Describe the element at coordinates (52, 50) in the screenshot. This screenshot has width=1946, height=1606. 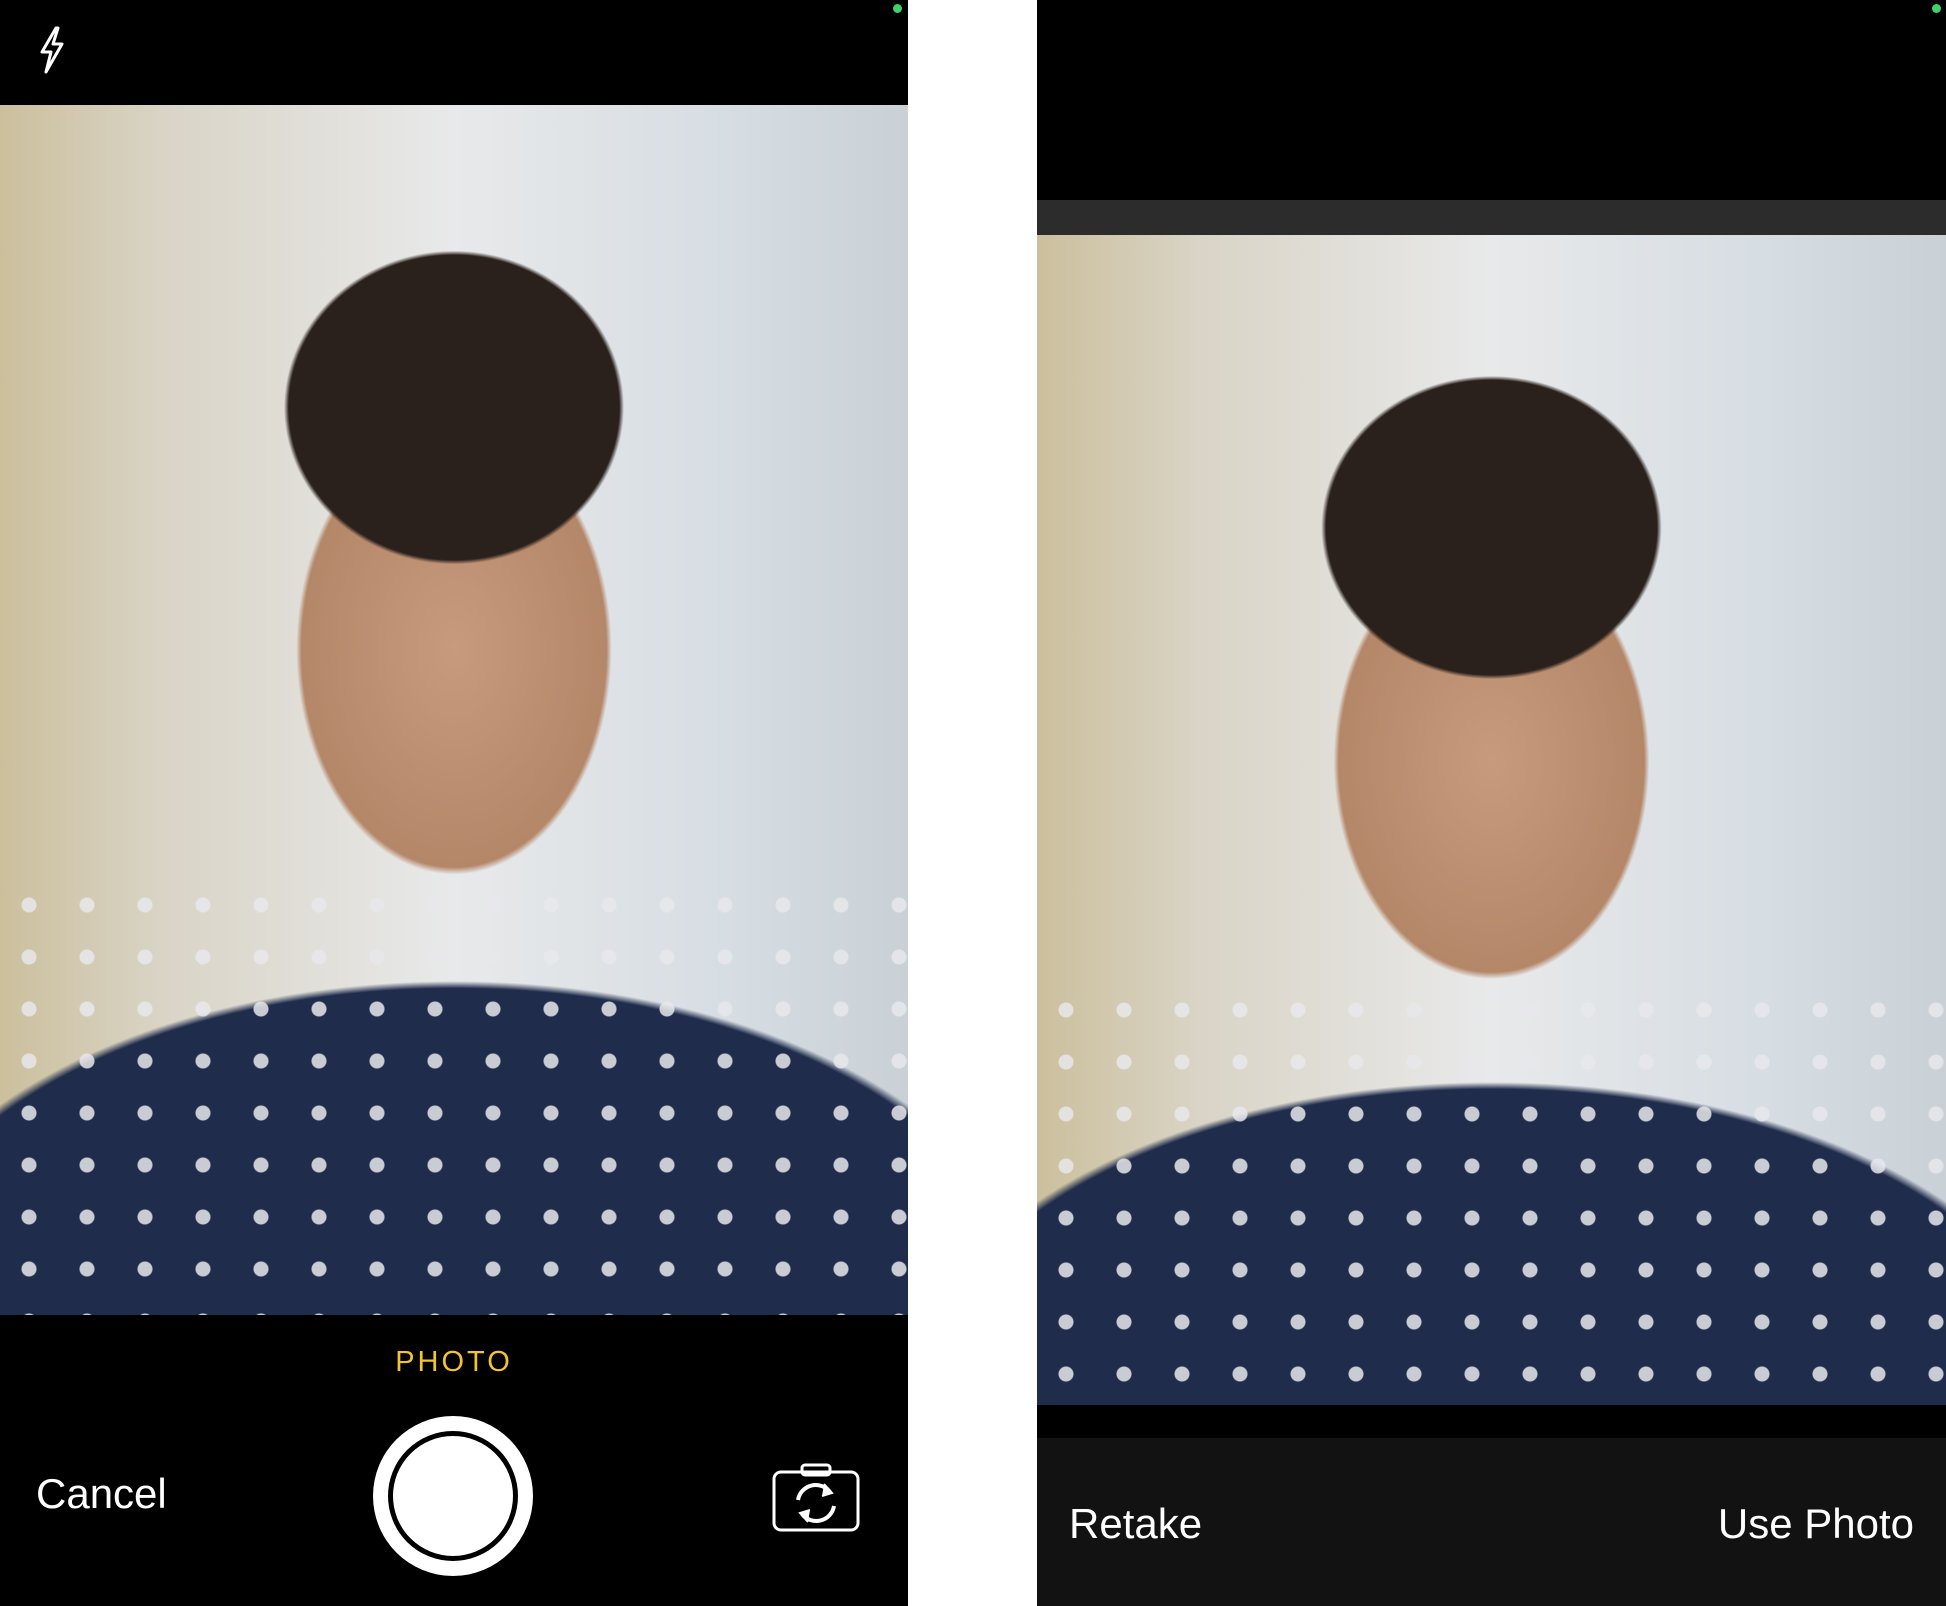
I see `flash-icon` at that location.